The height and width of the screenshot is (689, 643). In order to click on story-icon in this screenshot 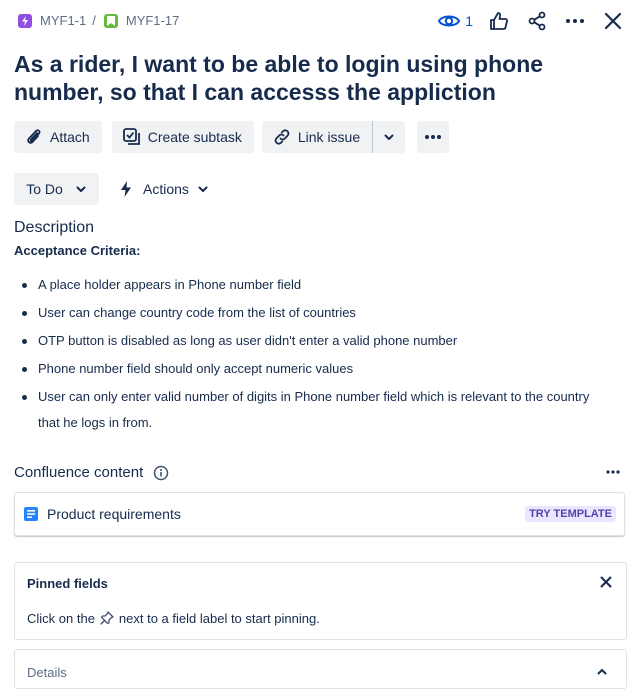, I will do `click(110, 20)`.